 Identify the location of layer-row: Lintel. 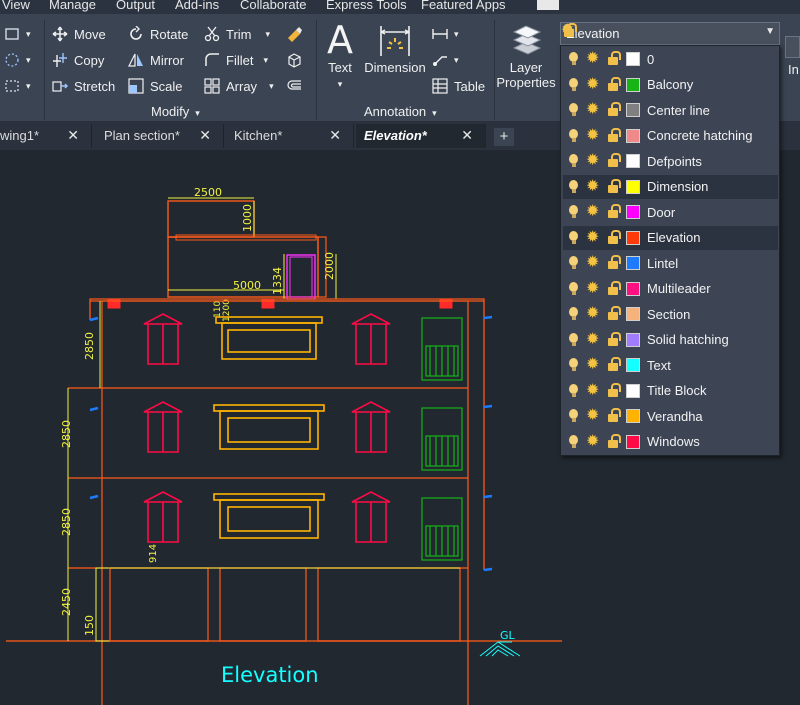
(670, 263).